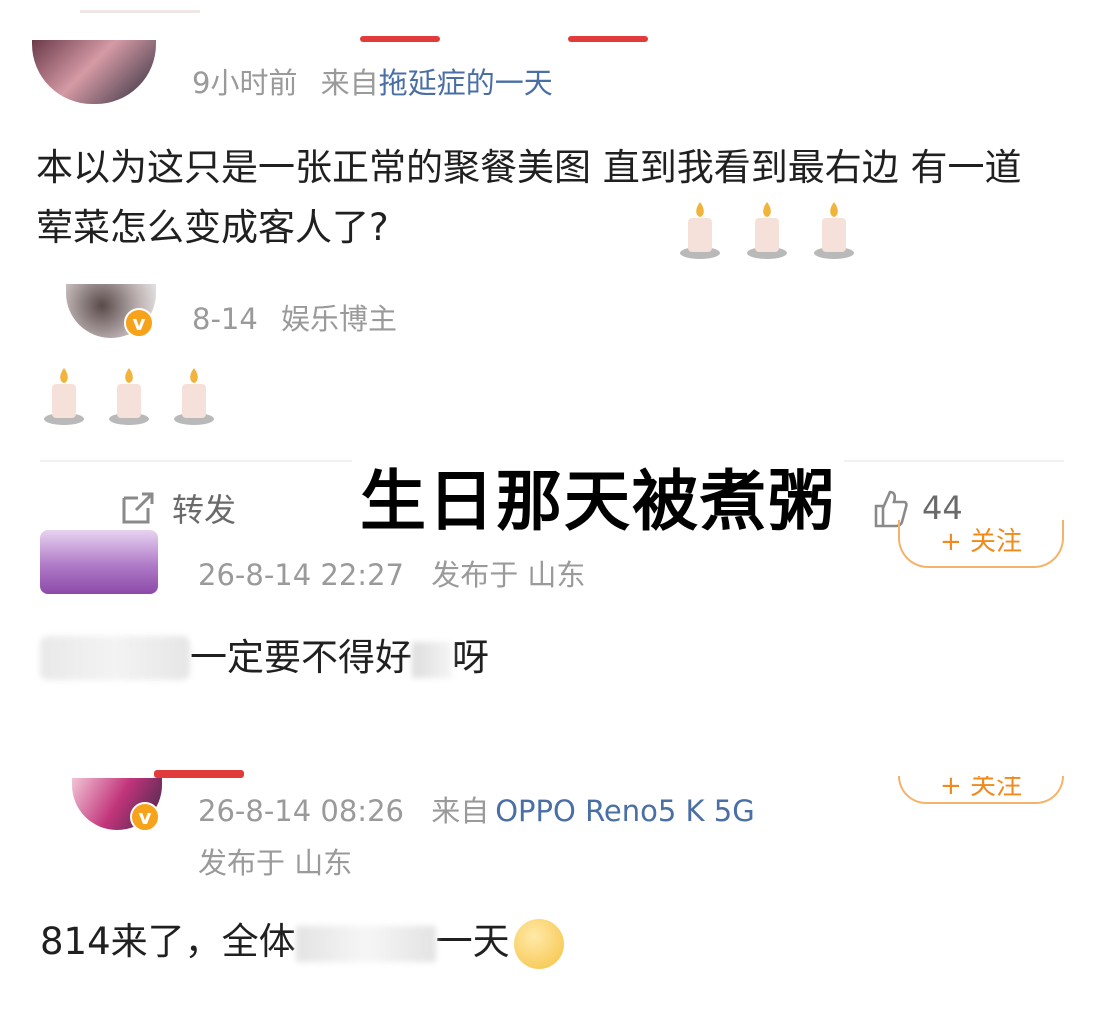  What do you see at coordinates (140, 11) in the screenshot?
I see `top-divider` at bounding box center [140, 11].